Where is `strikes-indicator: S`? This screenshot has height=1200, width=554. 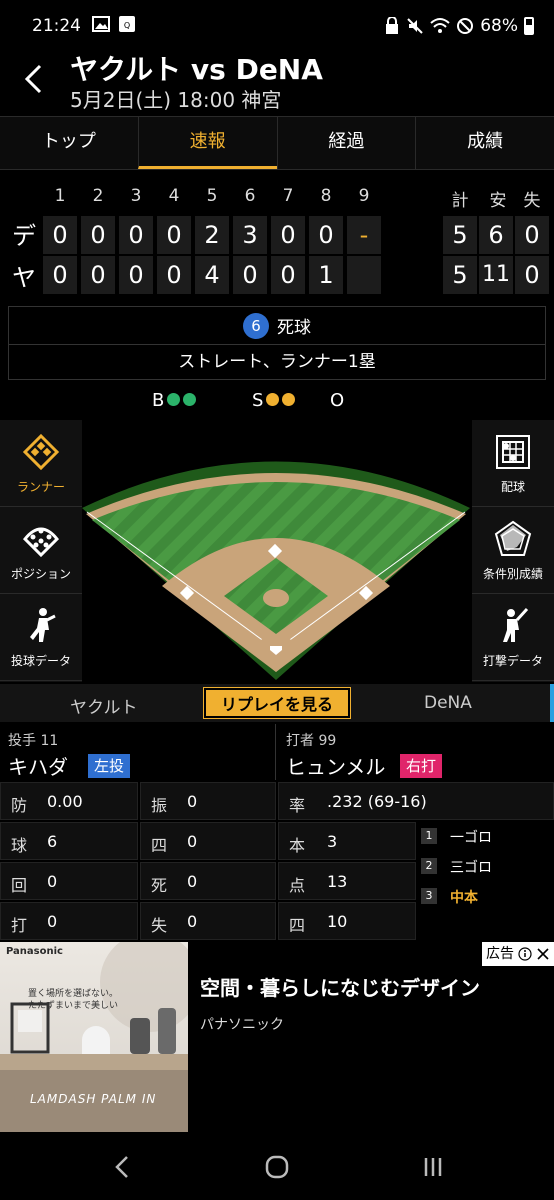
strikes-indicator: S is located at coordinates (274, 400).